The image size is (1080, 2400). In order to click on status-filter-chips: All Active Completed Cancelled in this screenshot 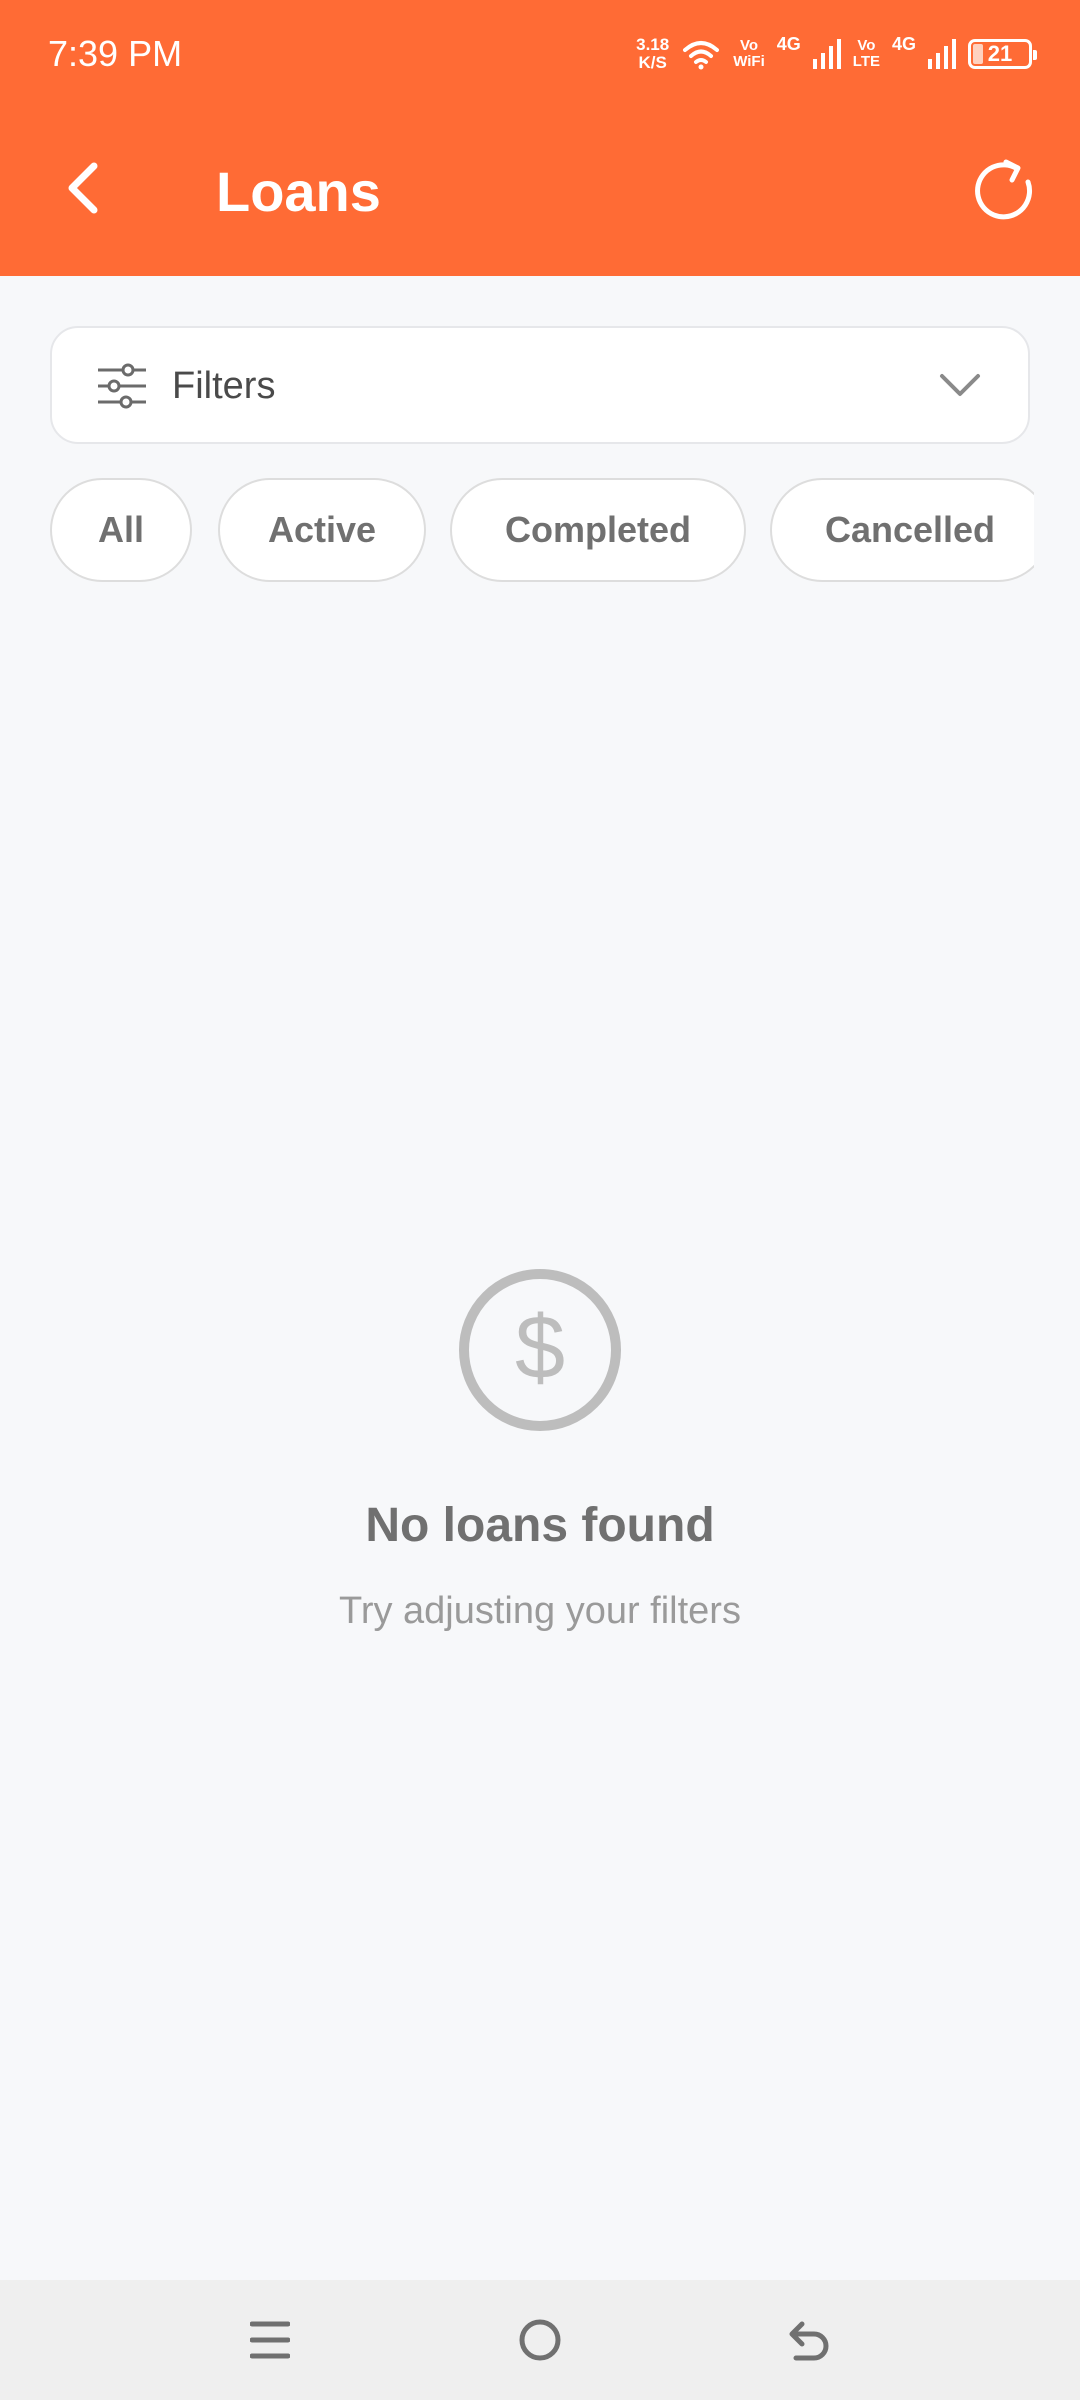, I will do `click(542, 532)`.